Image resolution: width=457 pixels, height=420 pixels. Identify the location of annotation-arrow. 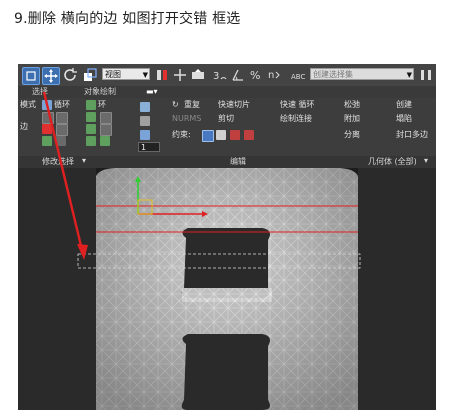
(65, 175).